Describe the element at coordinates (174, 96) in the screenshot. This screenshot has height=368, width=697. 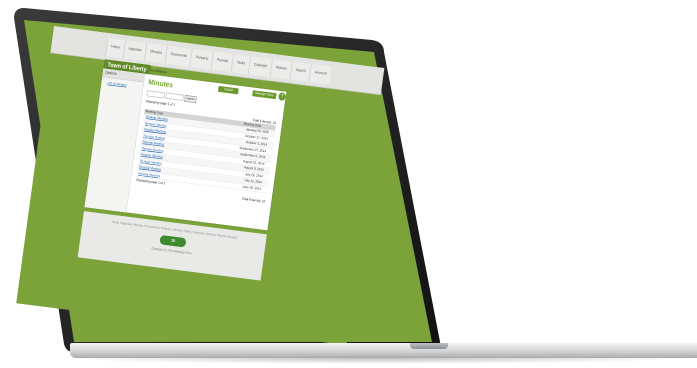
I see `search-input-end` at that location.